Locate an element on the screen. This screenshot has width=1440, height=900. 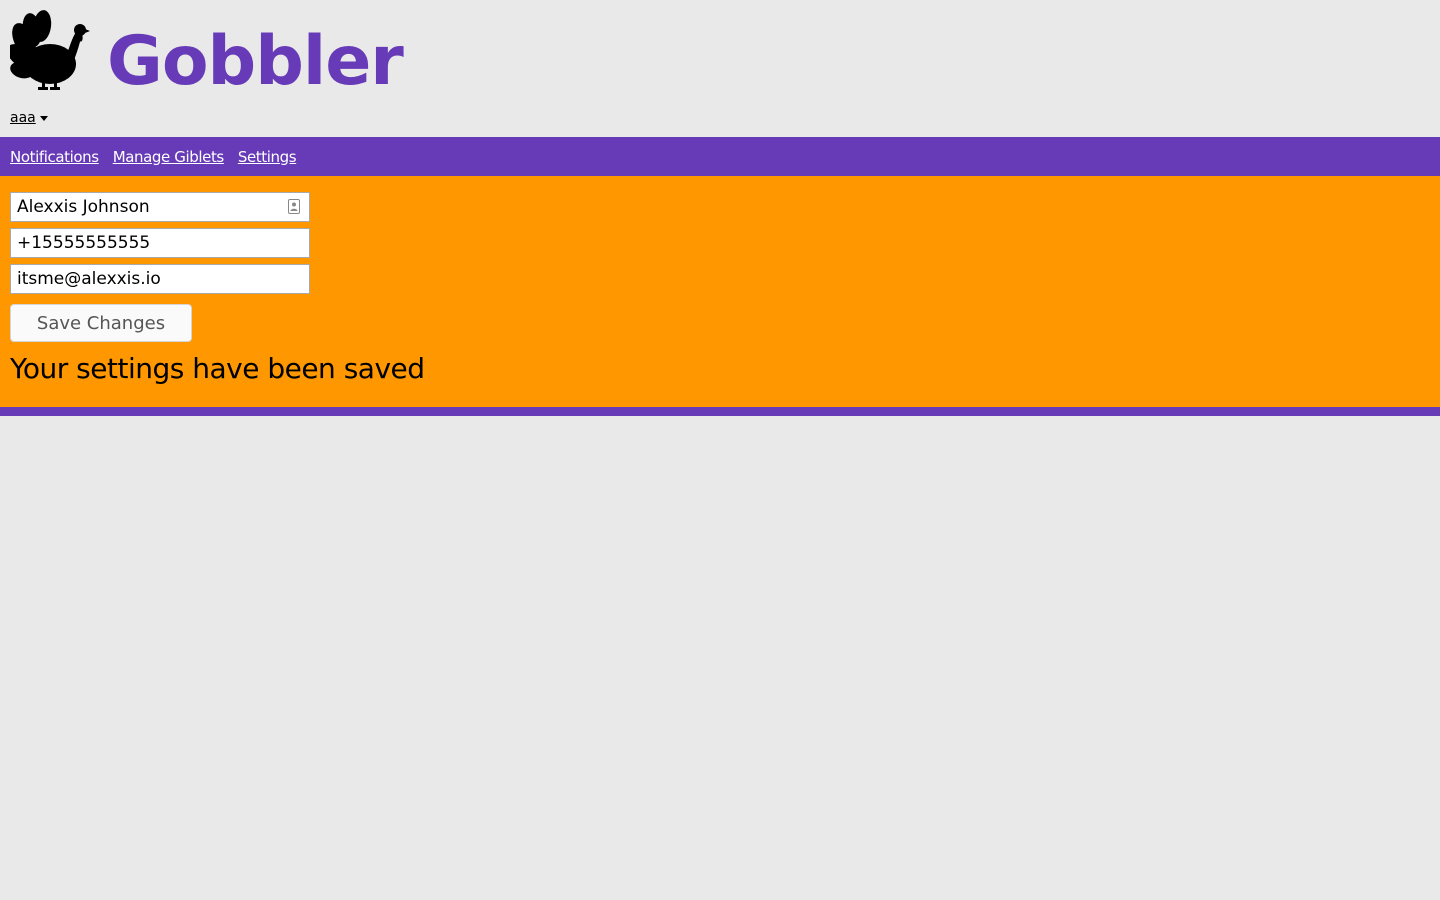
main-nav: Notifications Manage Giblets Settings is located at coordinates (720, 156).